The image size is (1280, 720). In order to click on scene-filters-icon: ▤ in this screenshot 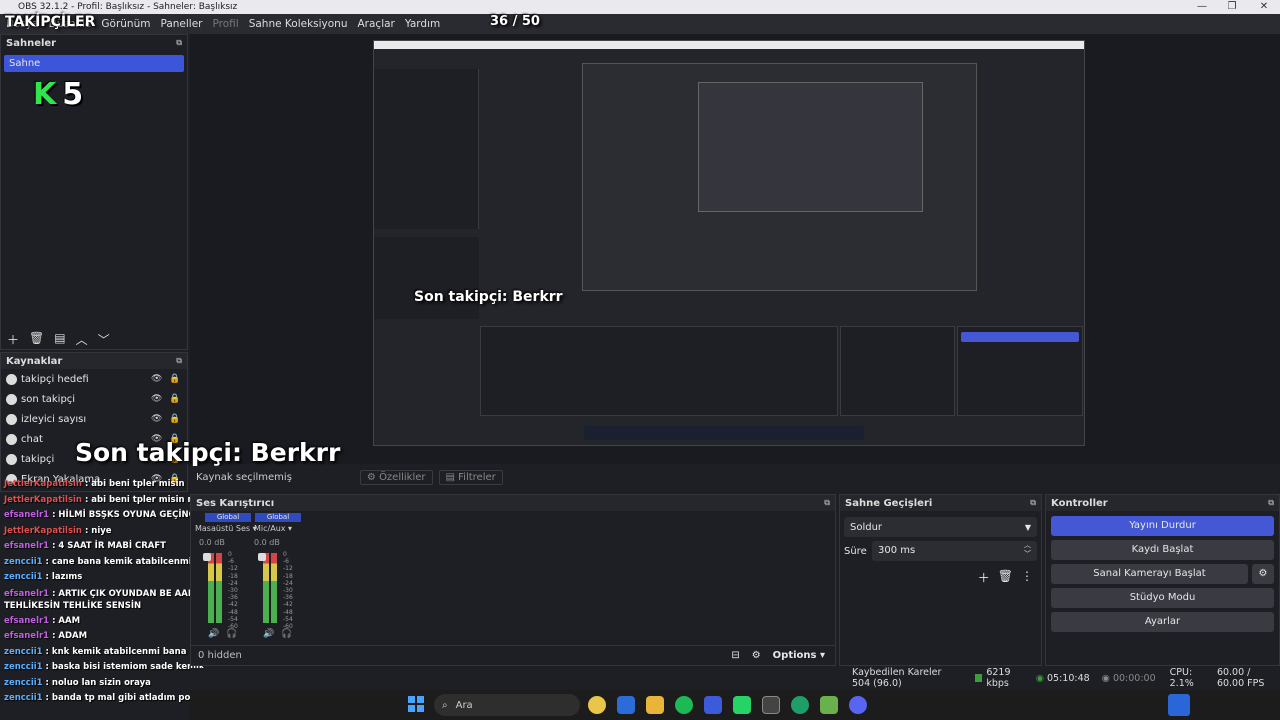, I will do `click(59, 339)`.